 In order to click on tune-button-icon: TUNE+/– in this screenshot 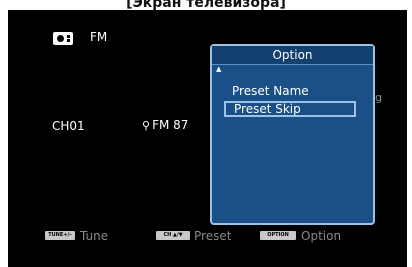, I will do `click(60, 235)`.